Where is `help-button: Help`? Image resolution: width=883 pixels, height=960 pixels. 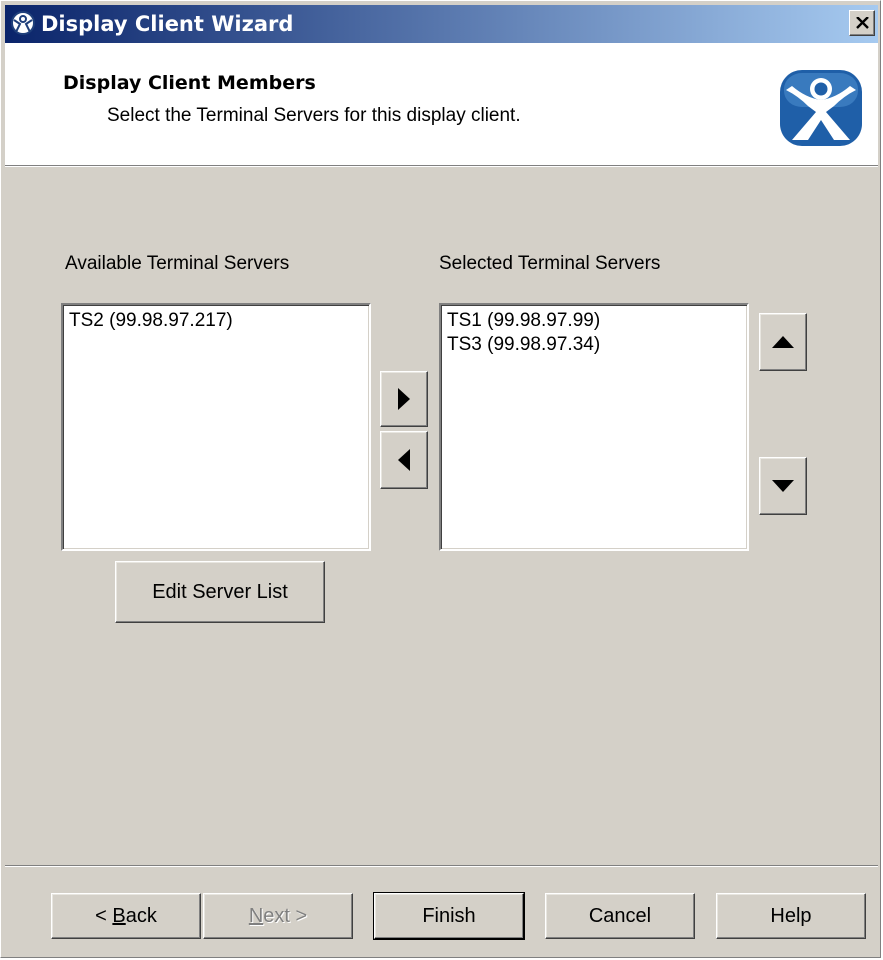
help-button: Help is located at coordinates (791, 916).